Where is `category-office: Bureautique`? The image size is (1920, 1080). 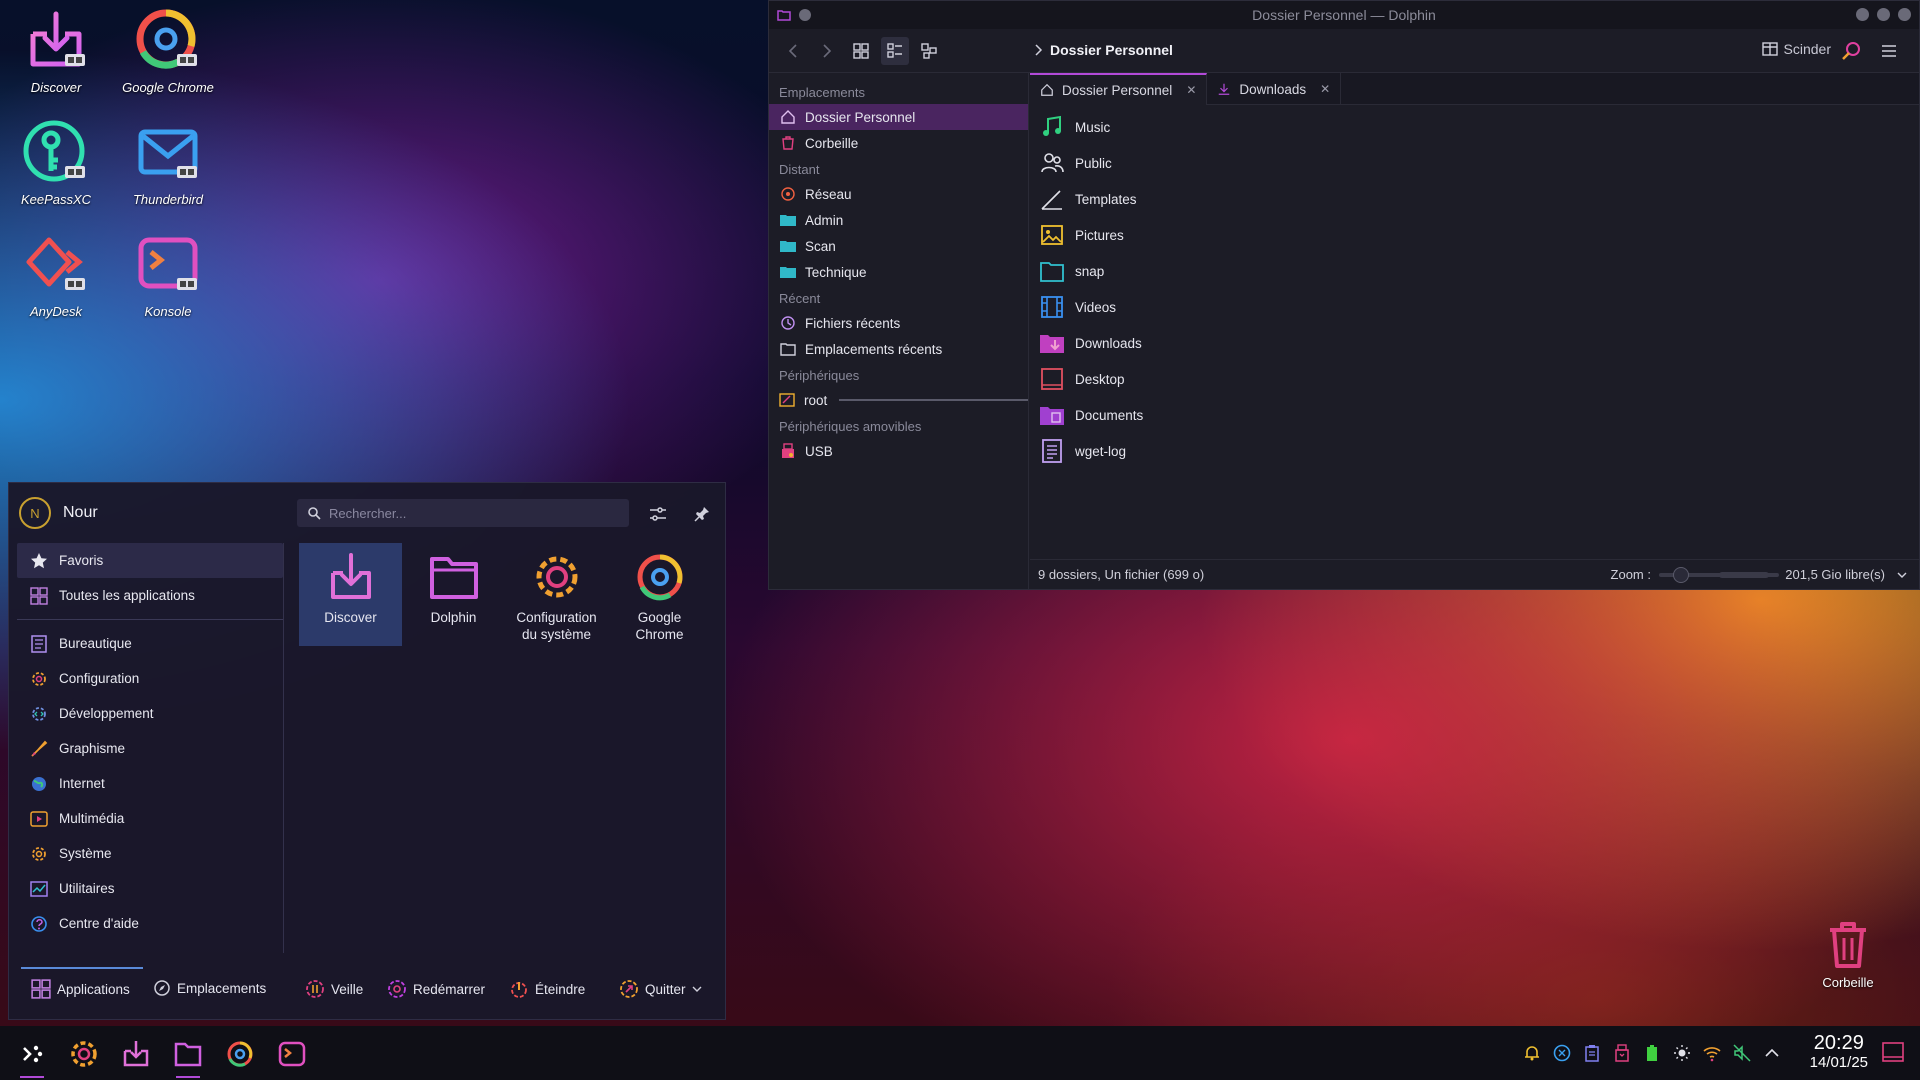 category-office: Bureautique is located at coordinates (150, 643).